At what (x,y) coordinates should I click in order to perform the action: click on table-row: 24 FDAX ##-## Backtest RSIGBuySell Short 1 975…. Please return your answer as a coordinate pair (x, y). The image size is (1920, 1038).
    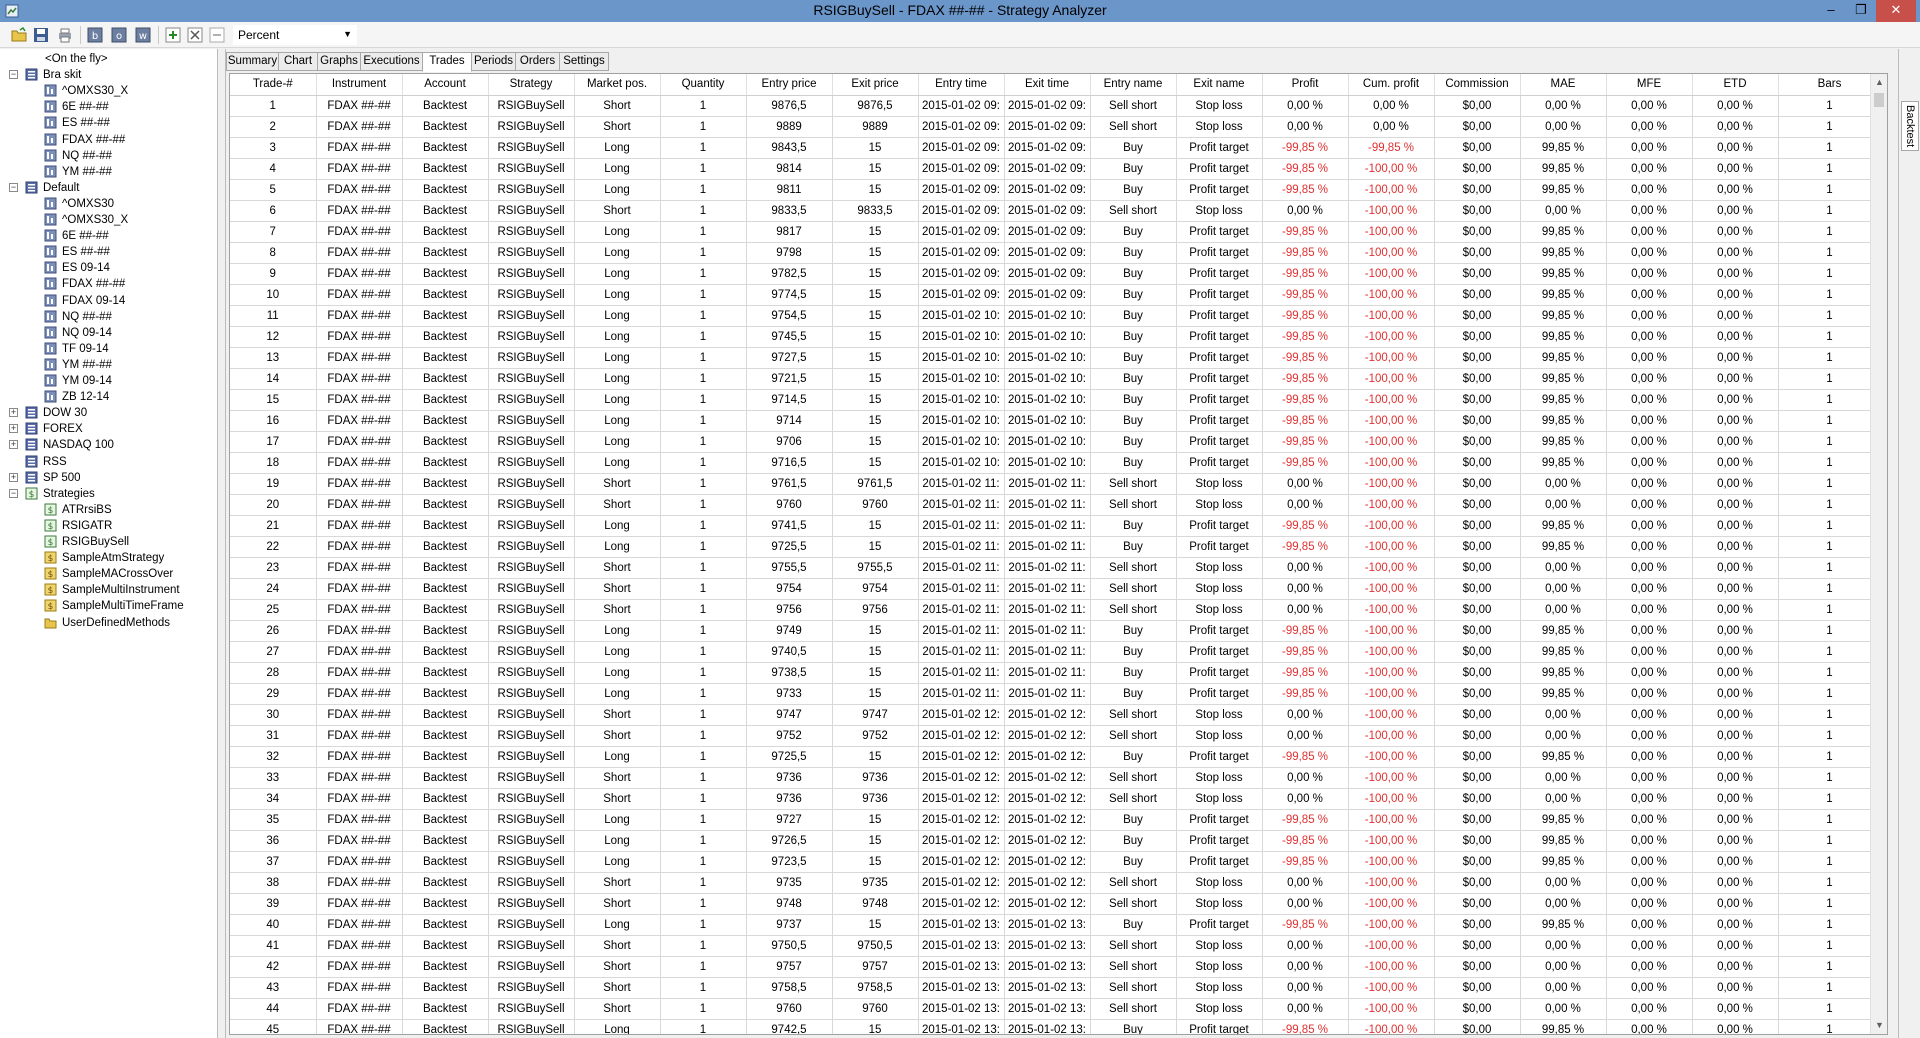
    Looking at the image, I should click on (1056, 589).